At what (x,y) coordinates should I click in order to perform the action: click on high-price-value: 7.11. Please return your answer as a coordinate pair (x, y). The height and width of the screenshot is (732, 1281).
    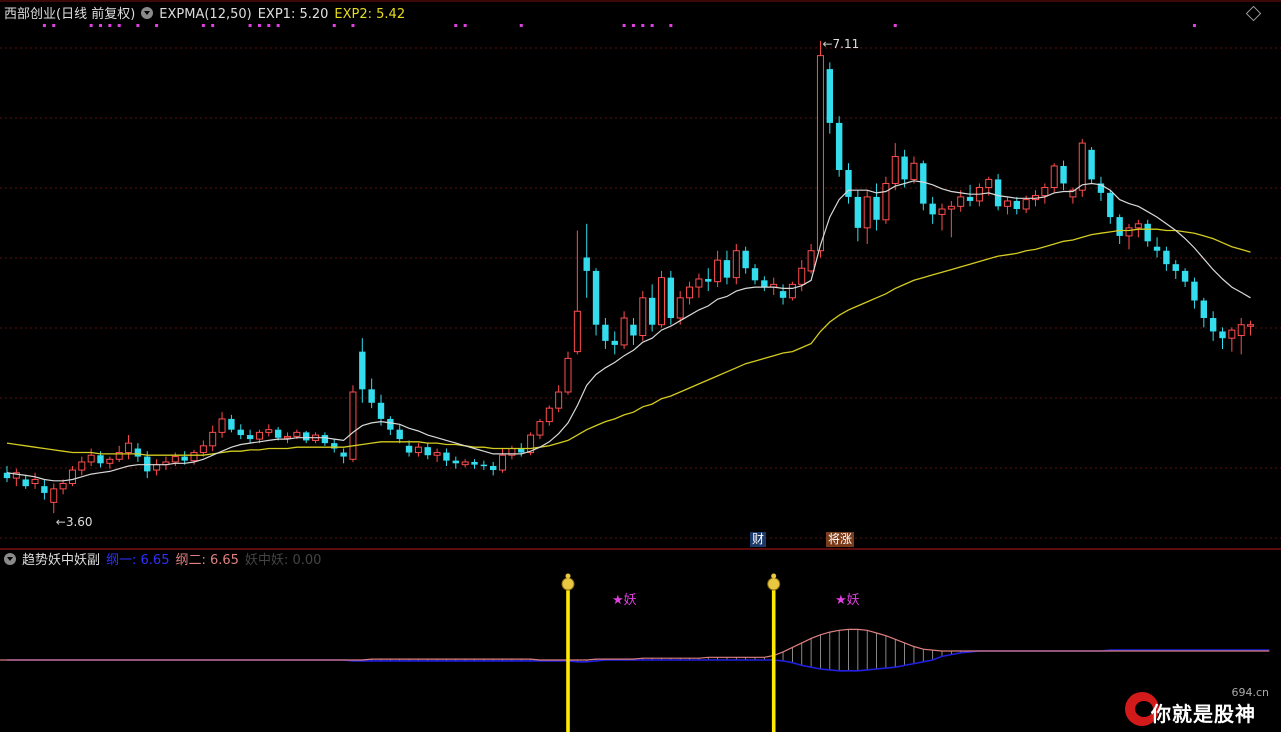
    Looking at the image, I should click on (846, 43).